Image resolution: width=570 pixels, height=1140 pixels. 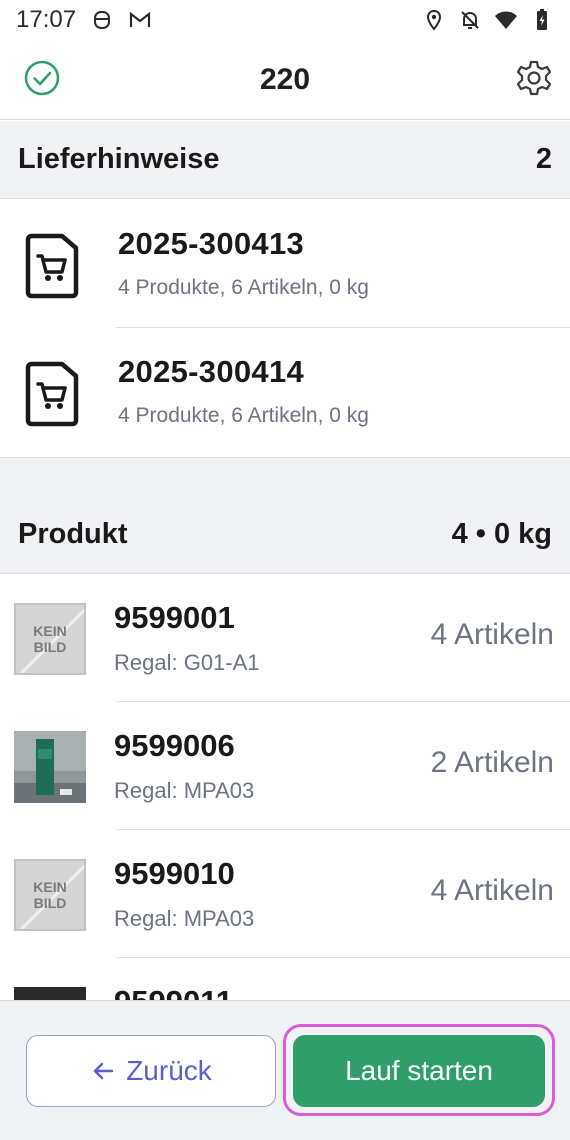 What do you see at coordinates (434, 20) in the screenshot?
I see `location-icon` at bounding box center [434, 20].